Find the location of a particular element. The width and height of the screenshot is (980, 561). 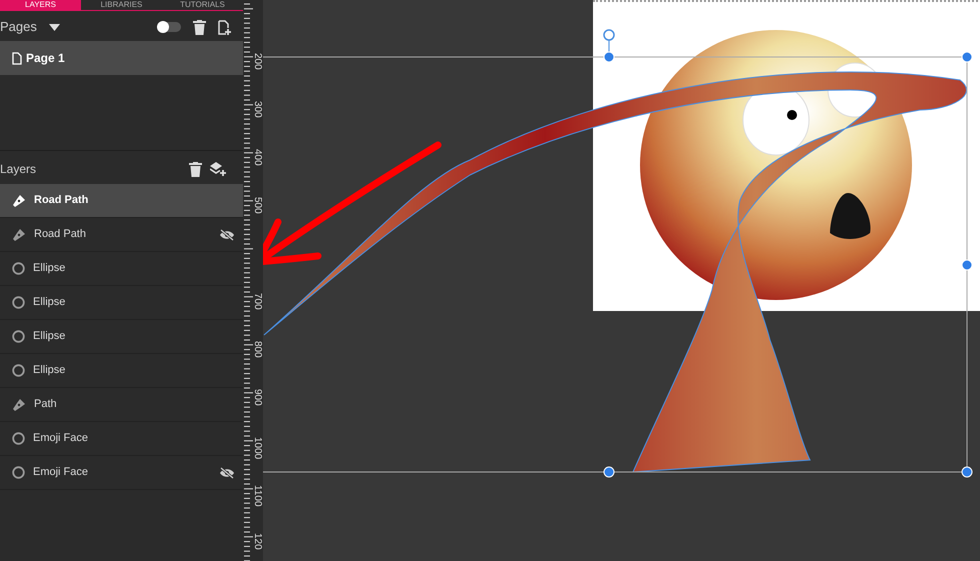

toggle-switch is located at coordinates (169, 27).